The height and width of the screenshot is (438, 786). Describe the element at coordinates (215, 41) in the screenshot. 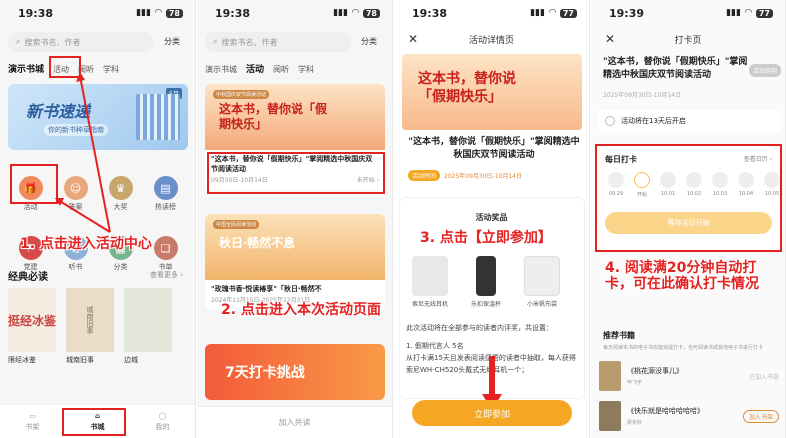

I see `search-icon: ⌕` at that location.